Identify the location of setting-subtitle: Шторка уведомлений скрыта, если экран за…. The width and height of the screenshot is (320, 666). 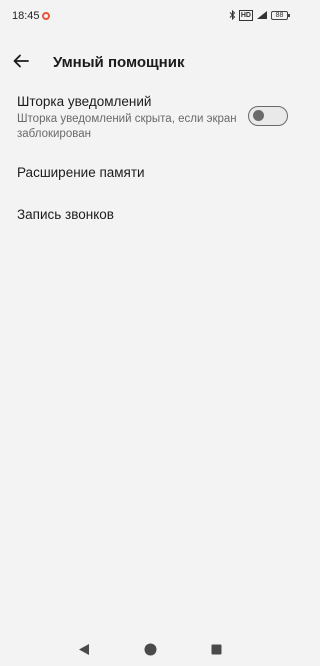
(127, 126).